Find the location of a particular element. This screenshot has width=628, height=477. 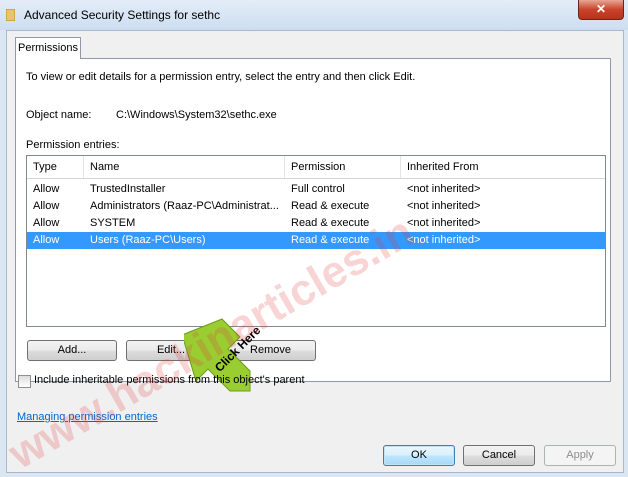

row-permission: Full control is located at coordinates (318, 189).